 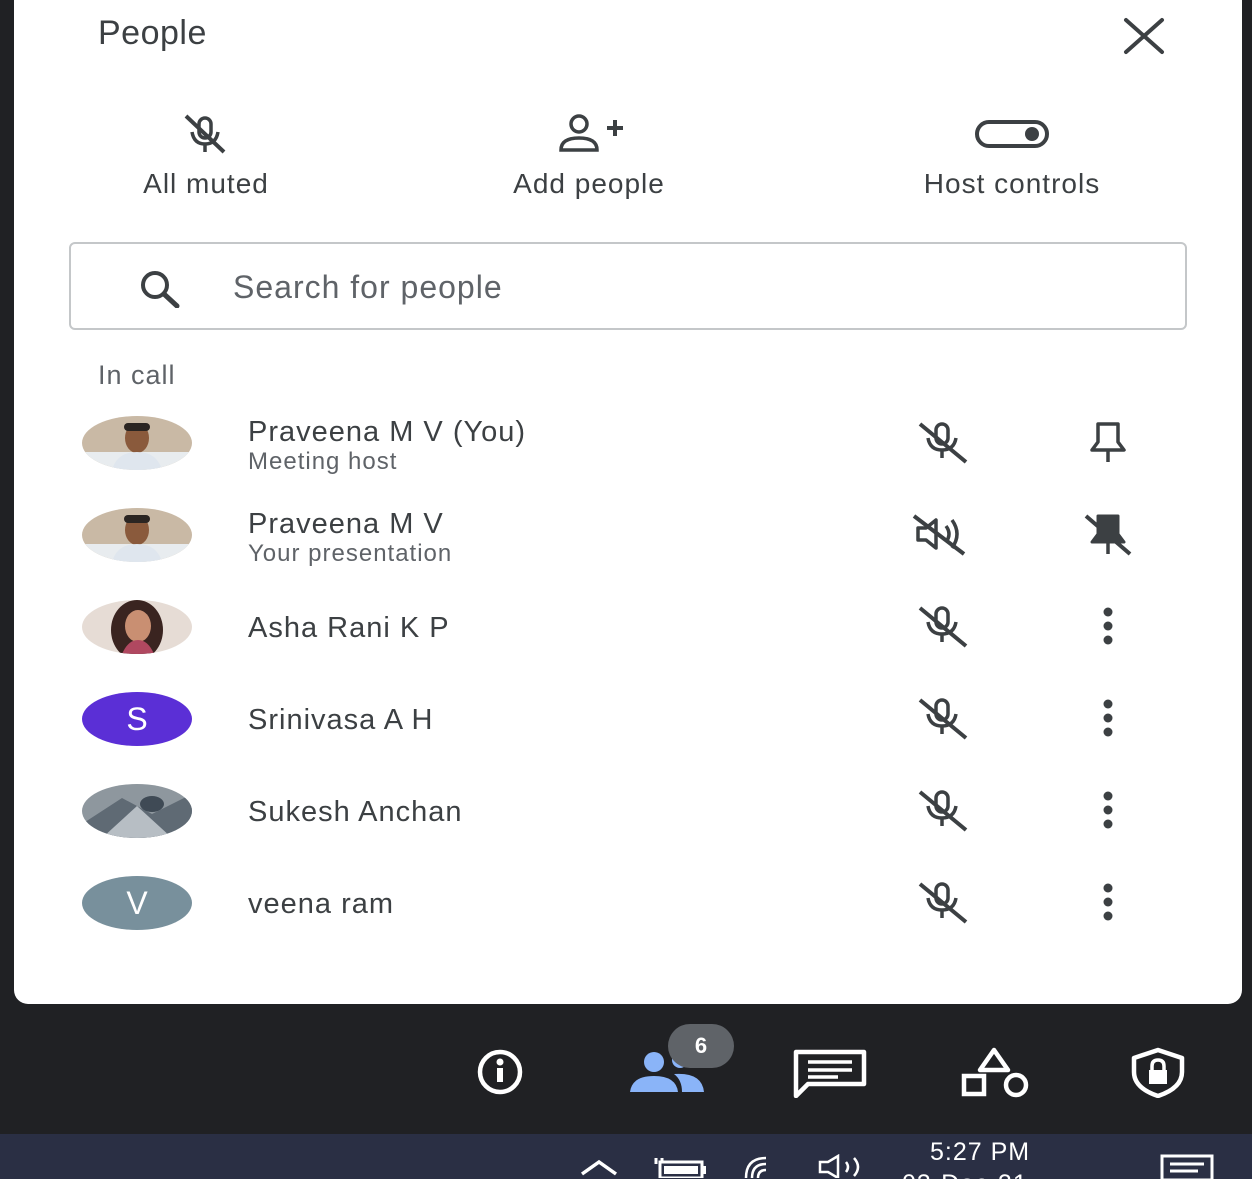 What do you see at coordinates (965, 1174) in the screenshot?
I see `clock-date: 03-Dec-21` at bounding box center [965, 1174].